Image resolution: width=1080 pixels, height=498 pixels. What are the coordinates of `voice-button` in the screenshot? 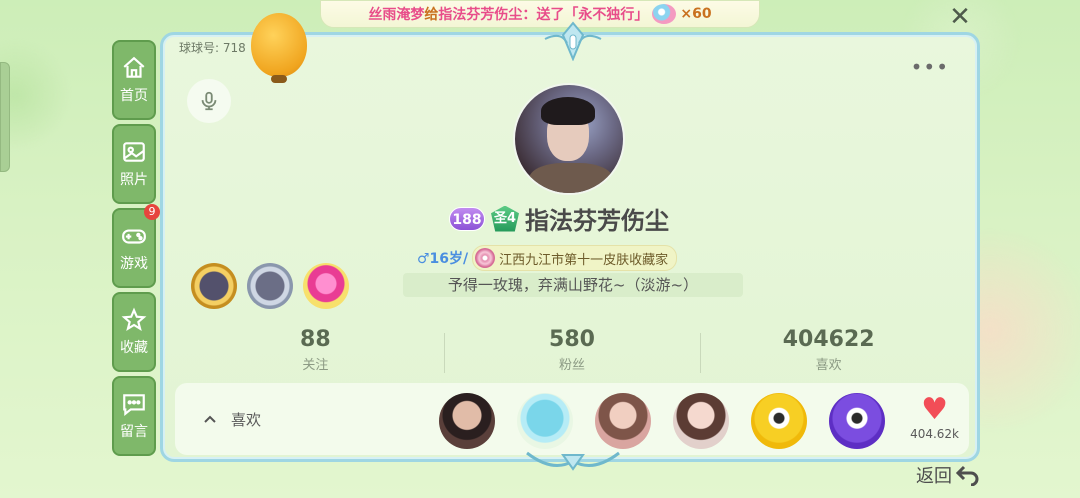 It's located at (209, 101).